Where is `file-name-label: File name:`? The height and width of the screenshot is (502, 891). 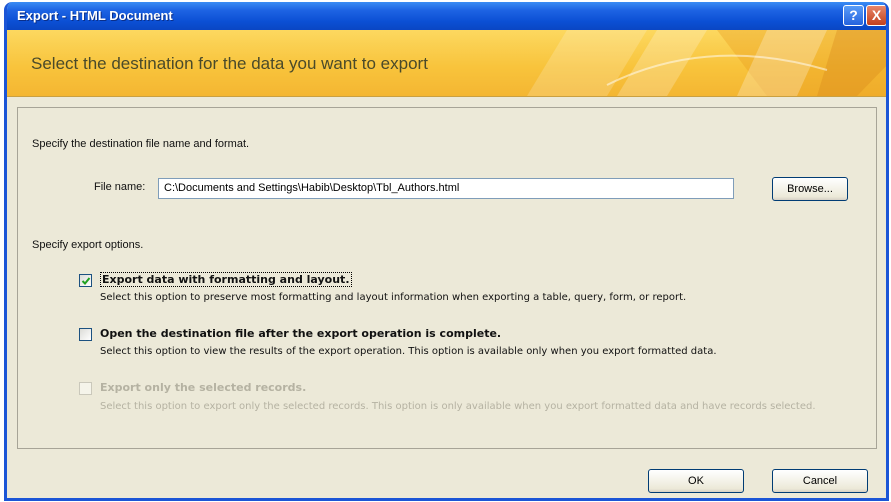
file-name-label: File name: is located at coordinates (120, 187).